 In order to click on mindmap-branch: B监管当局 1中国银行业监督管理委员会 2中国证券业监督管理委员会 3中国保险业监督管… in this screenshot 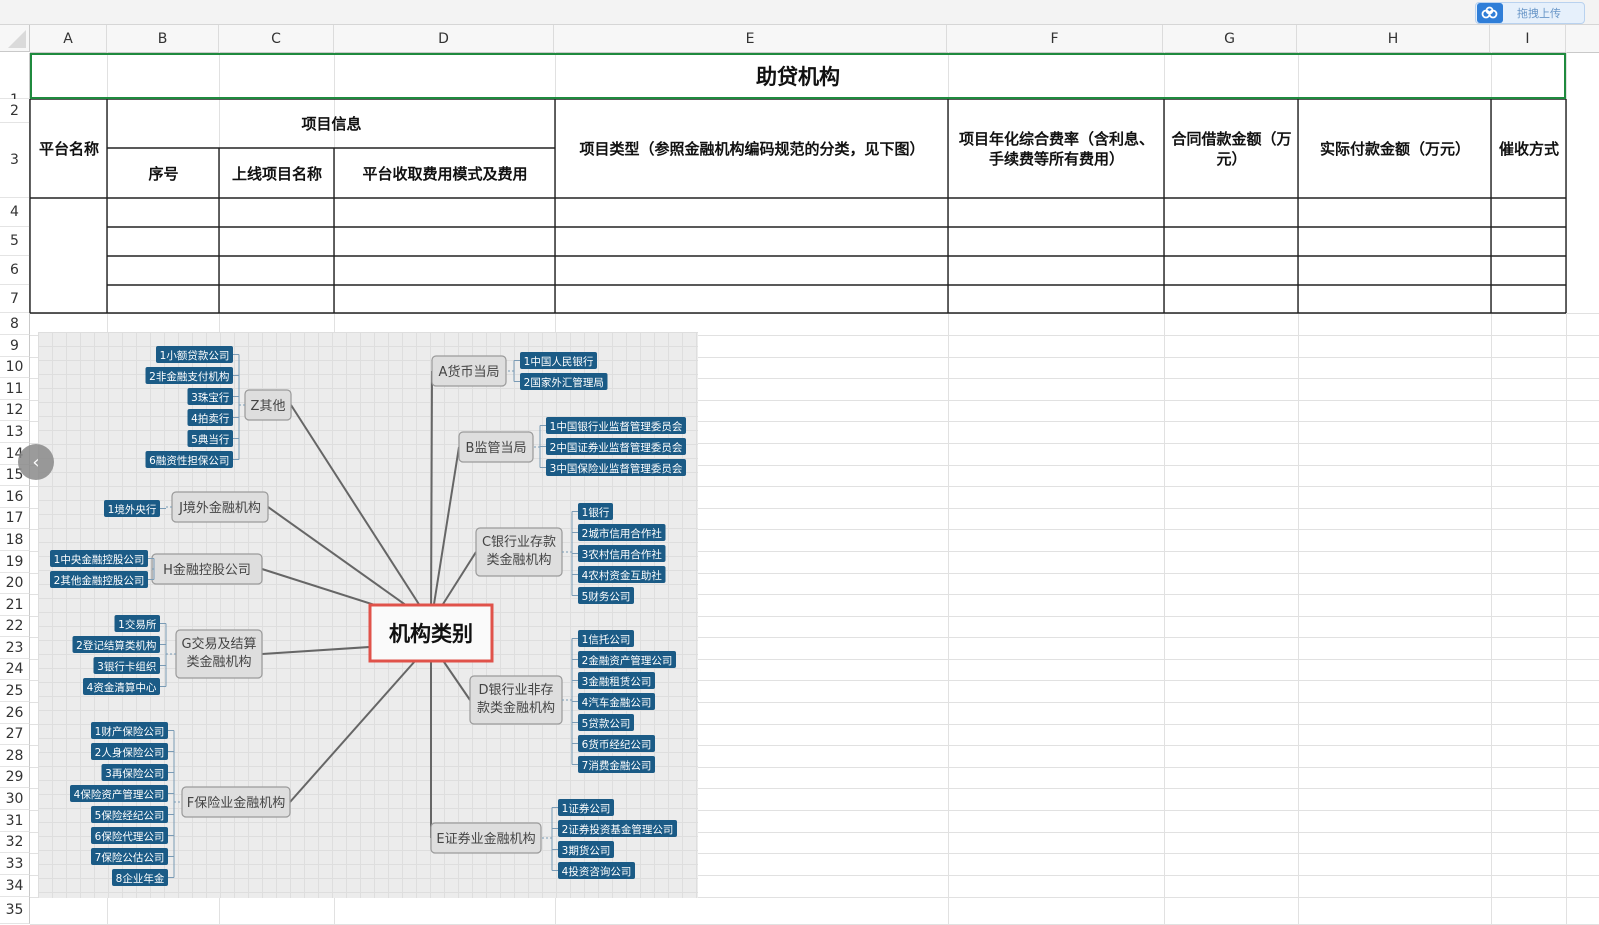, I will do `click(572, 446)`.